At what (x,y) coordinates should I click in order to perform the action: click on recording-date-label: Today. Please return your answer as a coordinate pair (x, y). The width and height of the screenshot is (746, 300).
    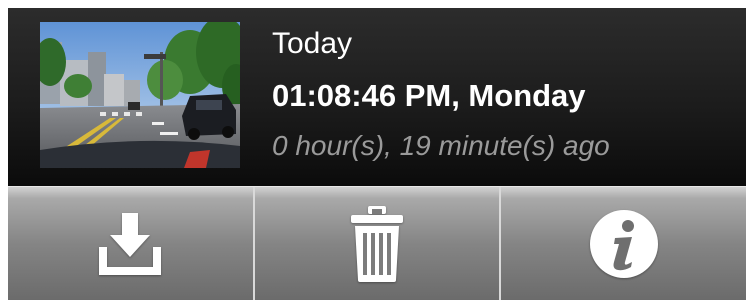
    Looking at the image, I should click on (312, 43).